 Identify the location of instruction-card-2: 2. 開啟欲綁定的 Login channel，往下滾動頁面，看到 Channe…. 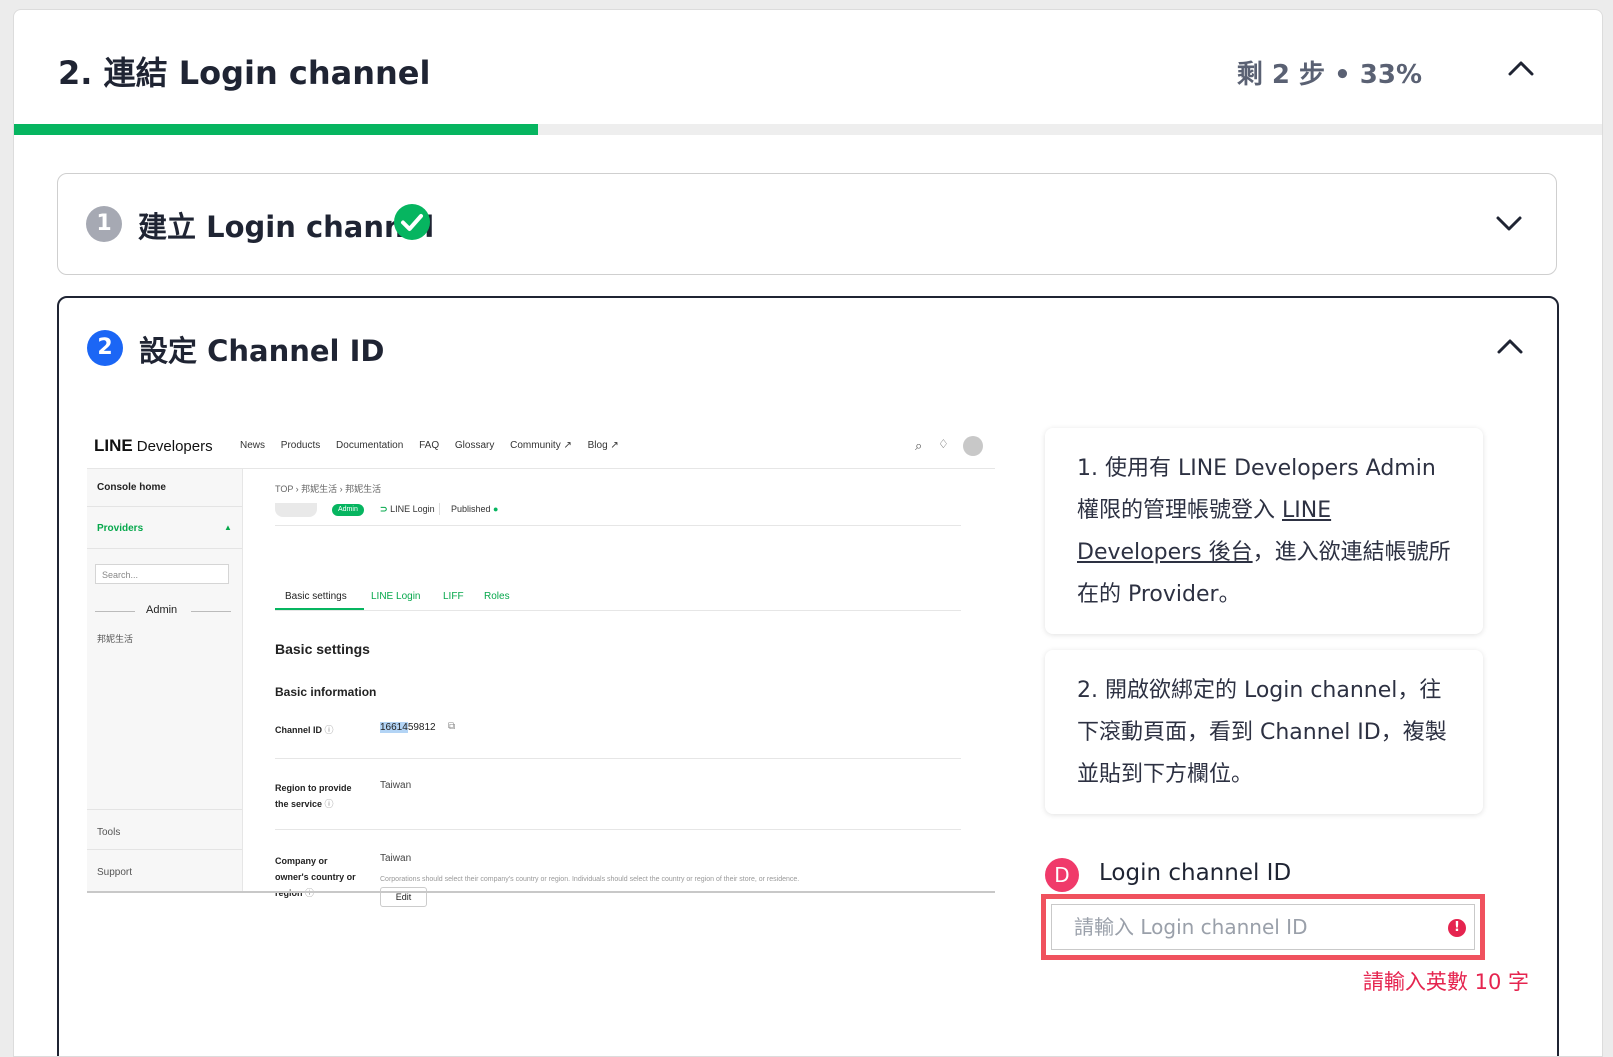
(1264, 732).